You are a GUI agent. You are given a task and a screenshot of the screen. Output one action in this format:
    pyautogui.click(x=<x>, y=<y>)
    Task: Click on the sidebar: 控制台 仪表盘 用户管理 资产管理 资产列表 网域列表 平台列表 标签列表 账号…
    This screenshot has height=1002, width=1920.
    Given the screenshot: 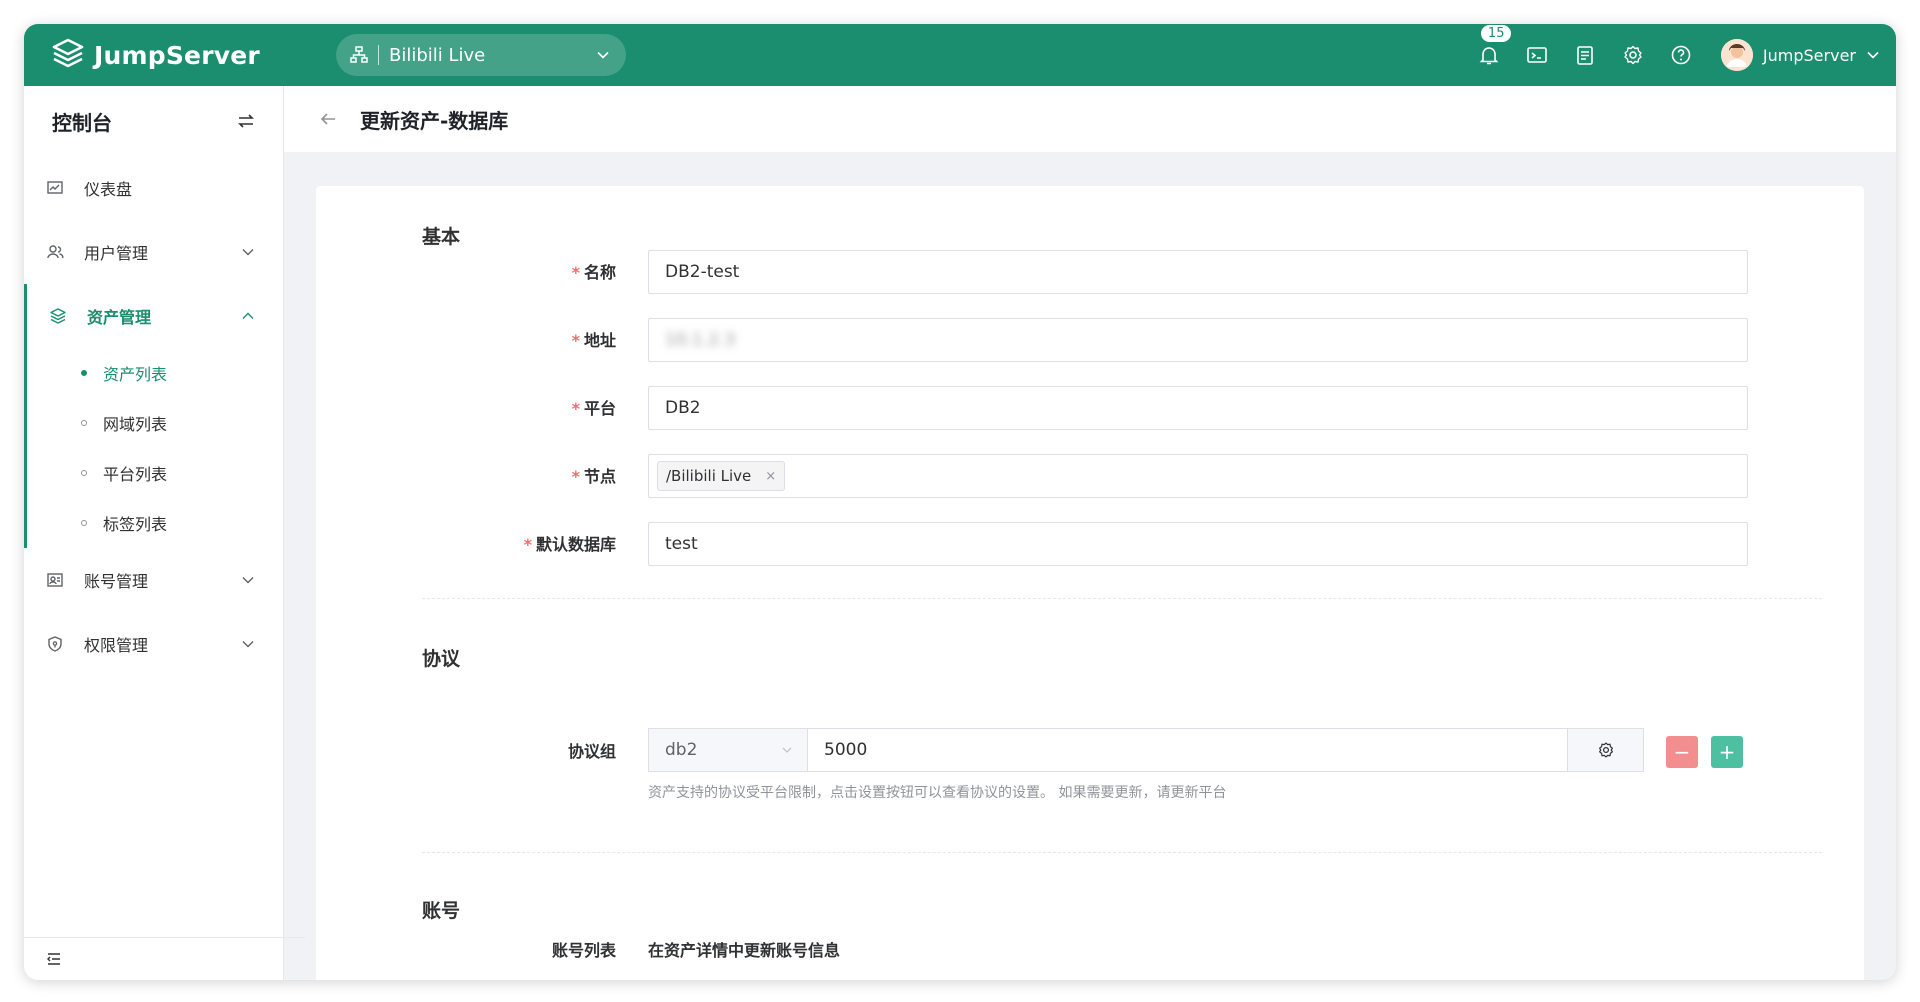 What is the action you would take?
    pyautogui.click(x=164, y=533)
    